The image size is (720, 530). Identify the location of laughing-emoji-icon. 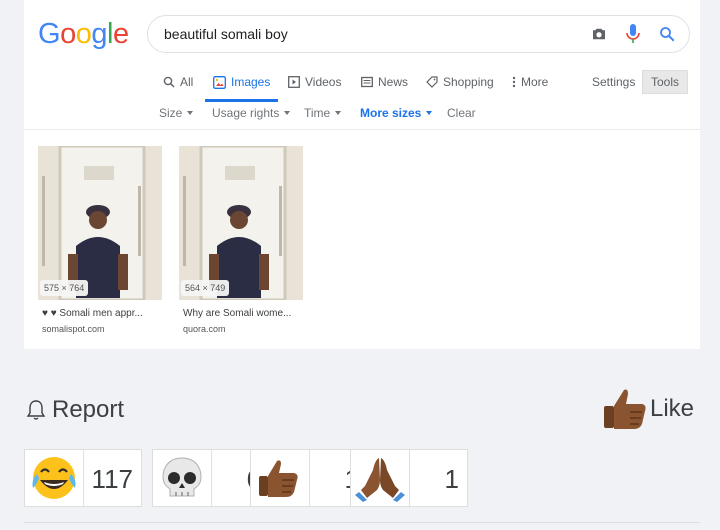
(54, 478).